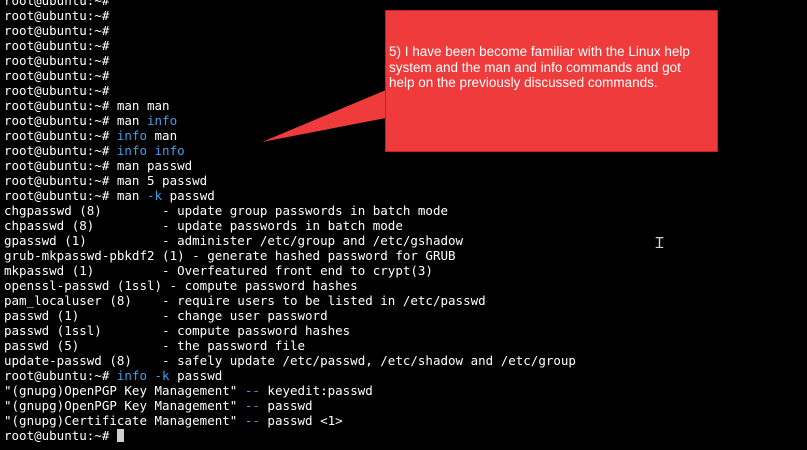 The width and height of the screenshot is (807, 450). Describe the element at coordinates (404, 375) in the screenshot. I see `terminal-line: root@ubuntu:~# info -k passwd` at that location.